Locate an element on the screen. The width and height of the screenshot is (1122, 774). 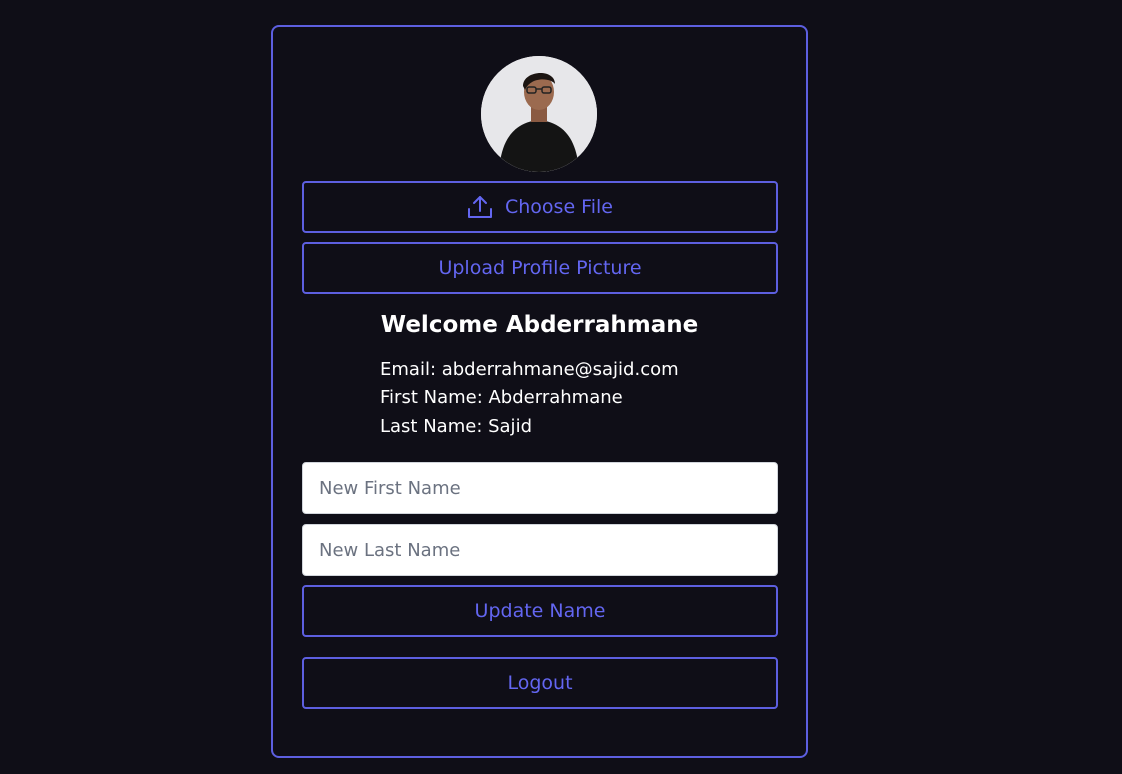
choose-file-button: Choose File is located at coordinates (540, 207).